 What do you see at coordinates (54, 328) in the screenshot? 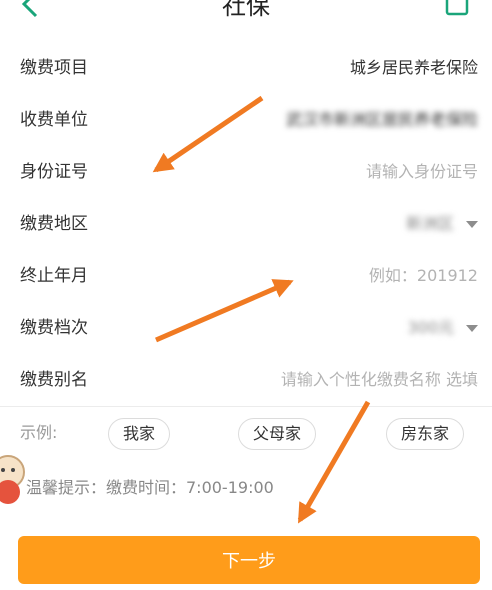
I see `row-label: 缴费档次` at bounding box center [54, 328].